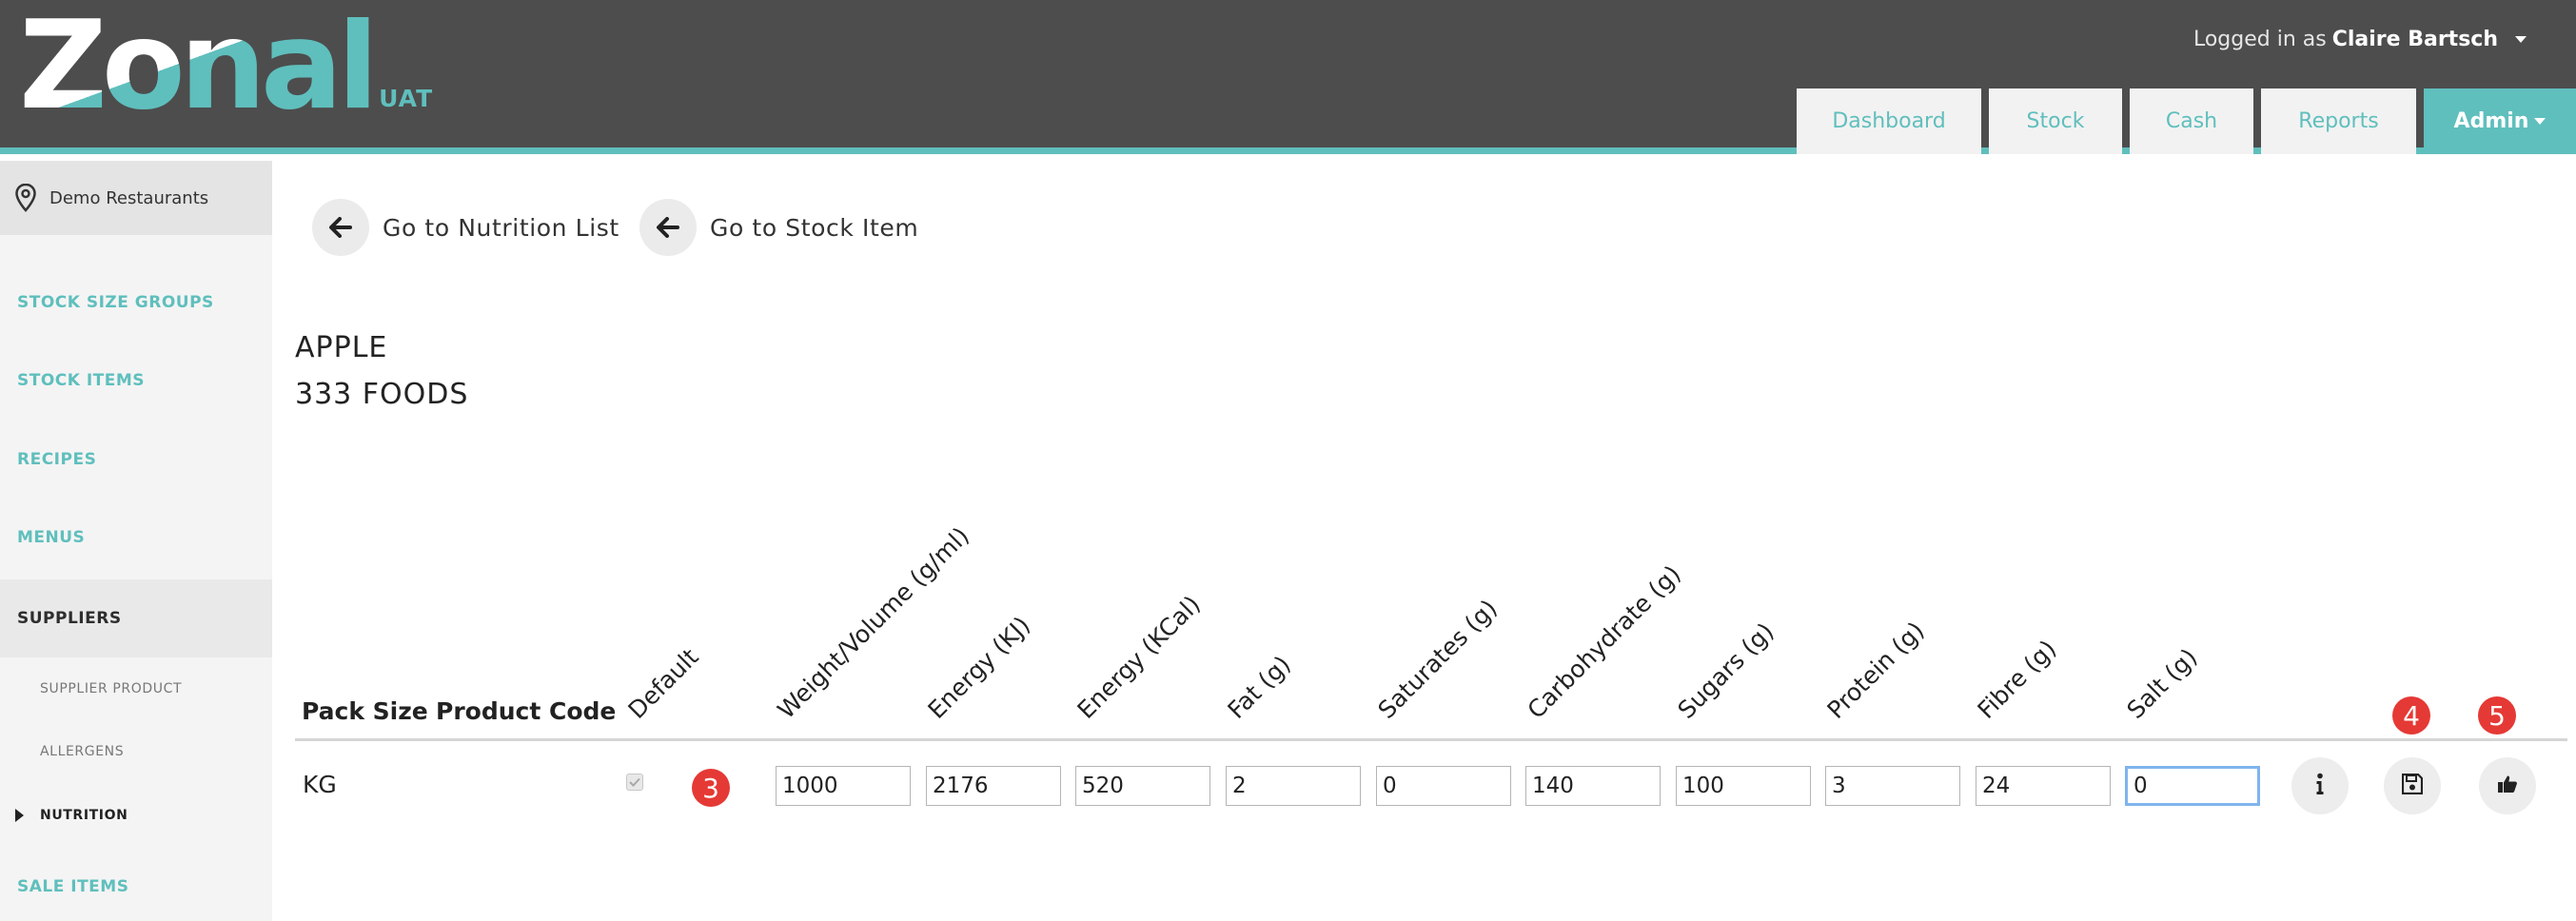  I want to click on save-button, so click(2412, 785).